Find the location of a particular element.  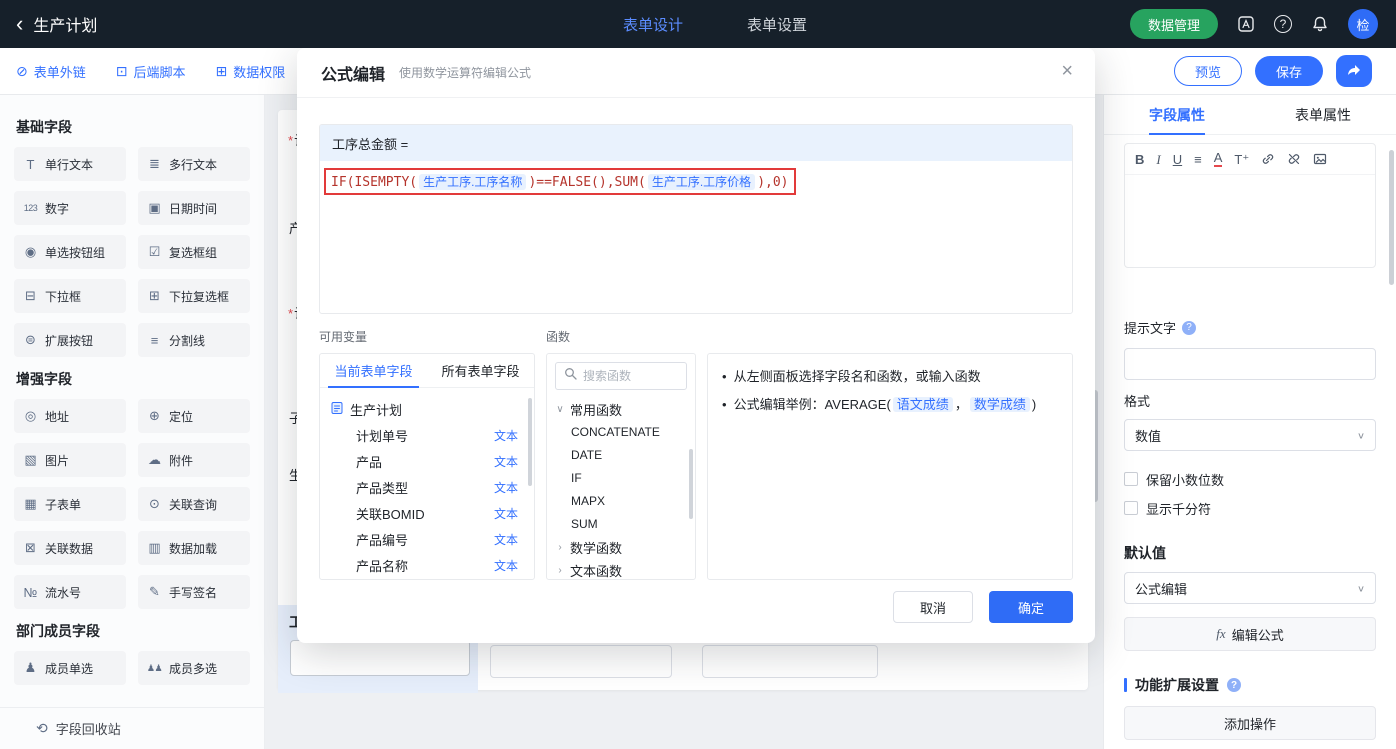

tab-form-properties: 表单属性 is located at coordinates (1323, 114).